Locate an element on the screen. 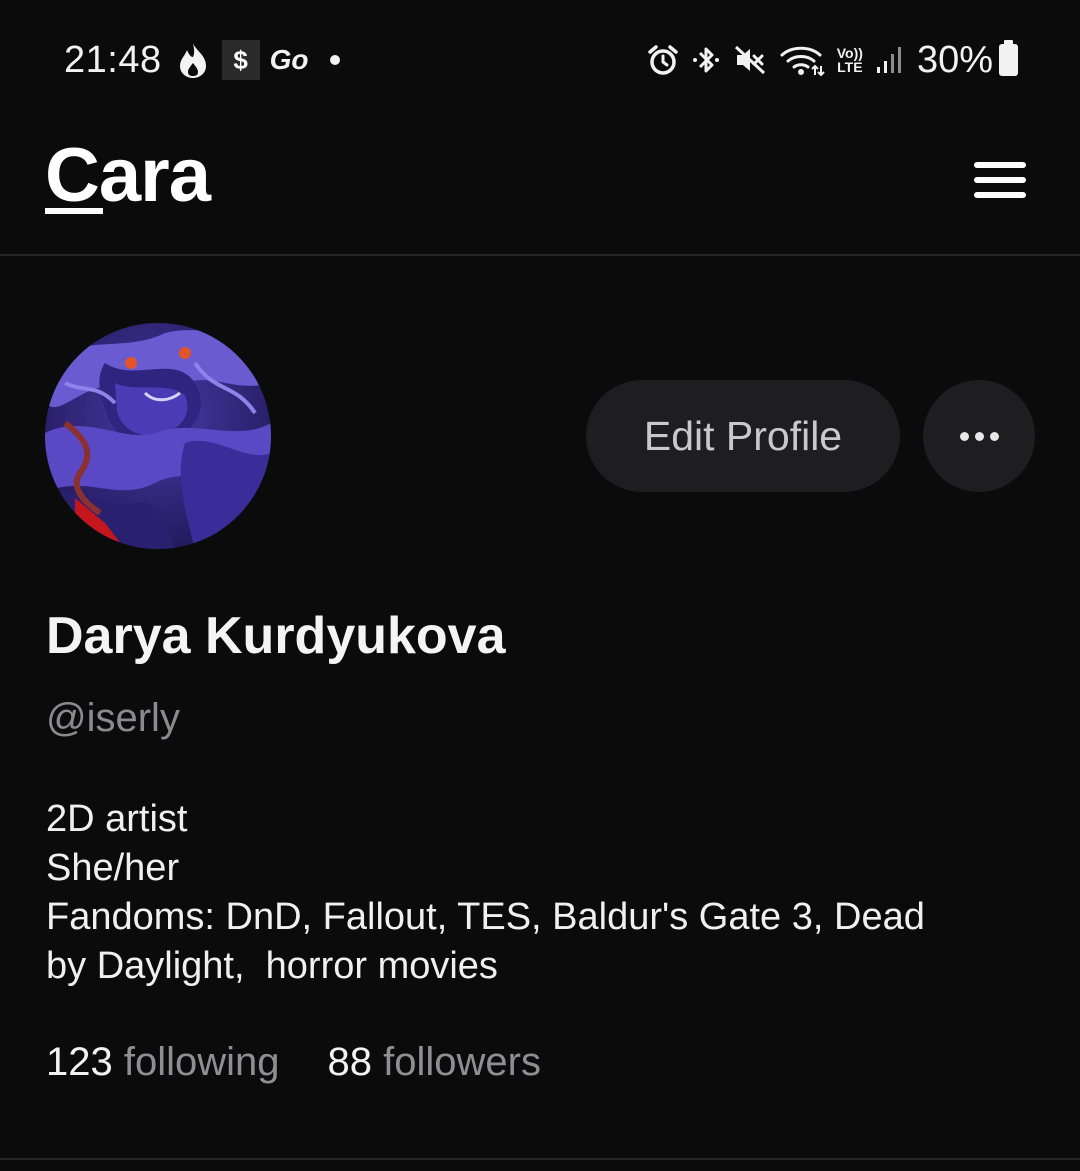  more-options-button is located at coordinates (979, 436).